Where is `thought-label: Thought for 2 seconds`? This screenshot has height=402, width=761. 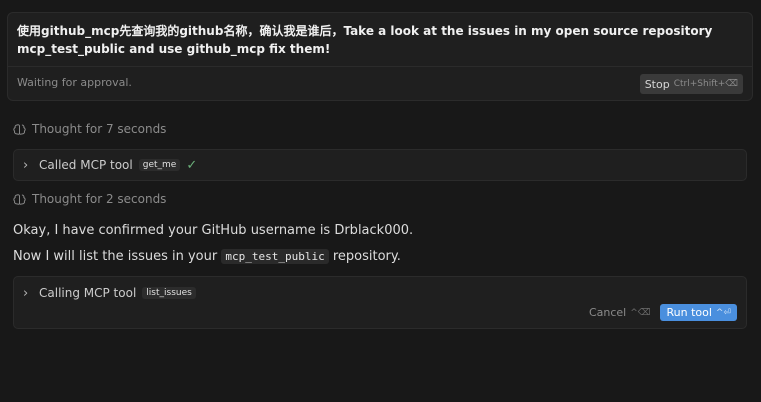 thought-label: Thought for 2 seconds is located at coordinates (99, 199).